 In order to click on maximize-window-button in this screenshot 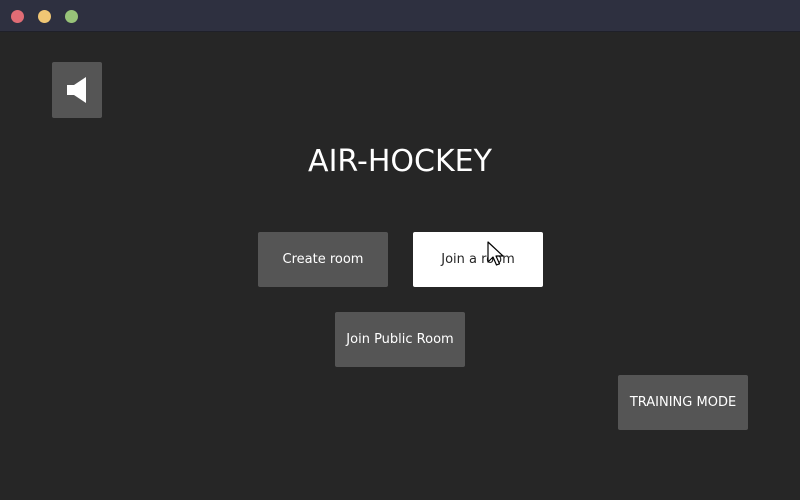, I will do `click(71, 16)`.